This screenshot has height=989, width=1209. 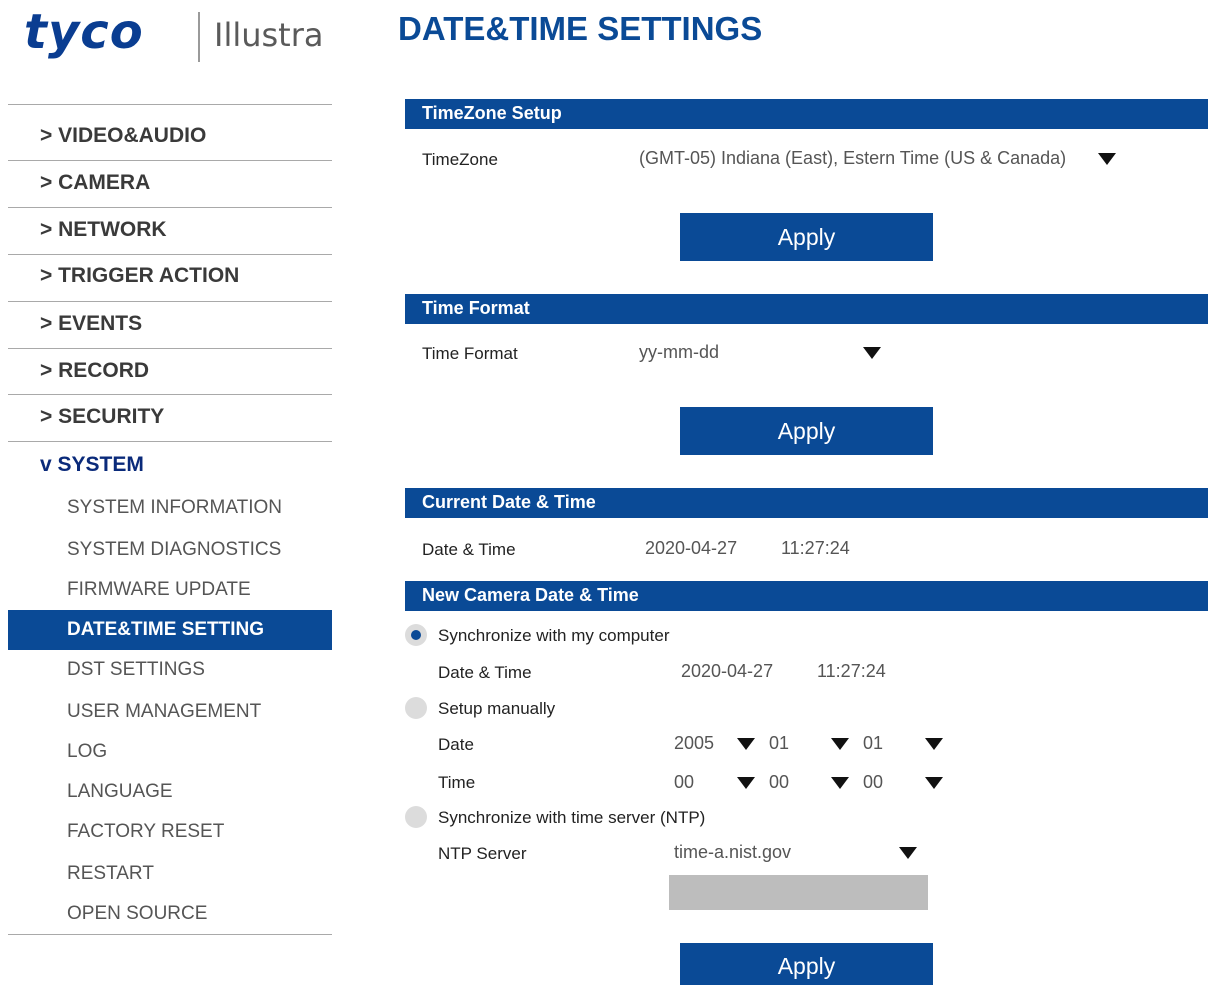 What do you see at coordinates (166, 629) in the screenshot?
I see `sub-date-time-setting-label: DATE&TIME SETTING` at bounding box center [166, 629].